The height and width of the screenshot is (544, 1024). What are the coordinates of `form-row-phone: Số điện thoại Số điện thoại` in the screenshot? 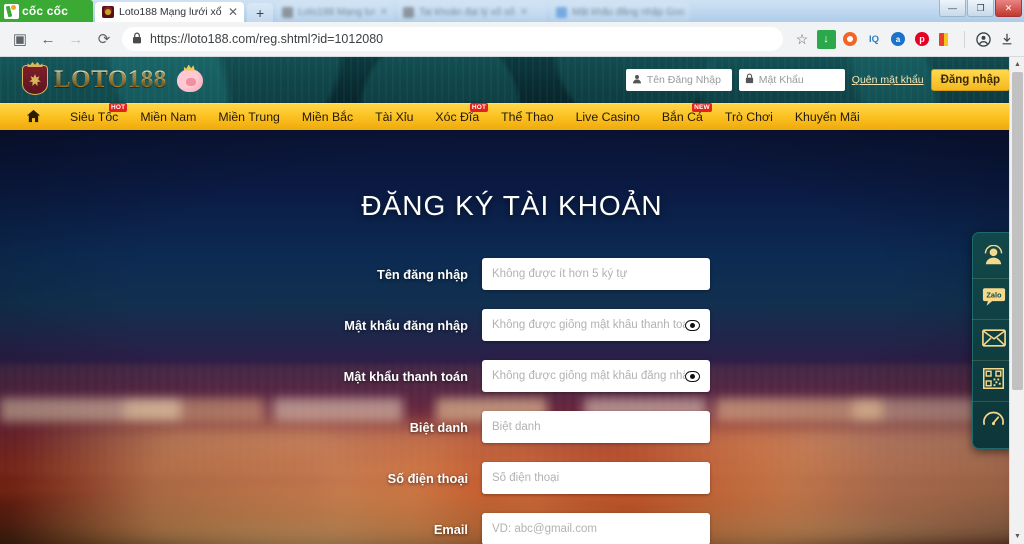 It's located at (512, 478).